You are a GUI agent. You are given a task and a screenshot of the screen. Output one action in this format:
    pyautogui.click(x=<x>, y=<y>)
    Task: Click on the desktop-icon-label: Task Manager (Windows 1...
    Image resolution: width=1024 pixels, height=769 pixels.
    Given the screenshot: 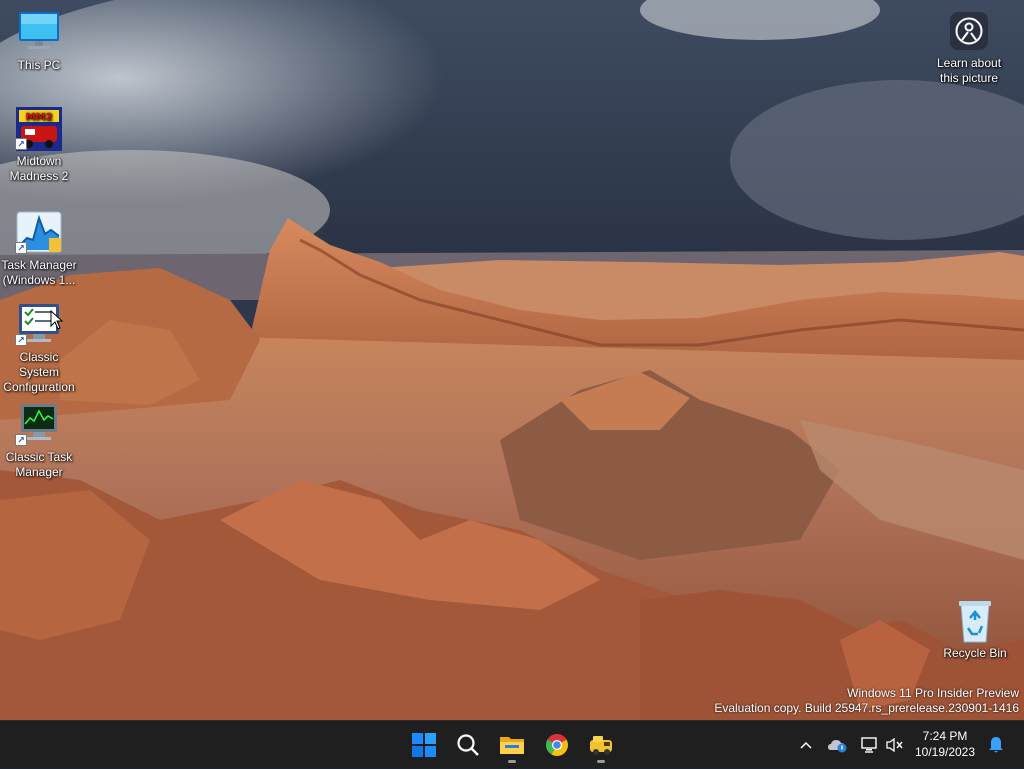 What is the action you would take?
    pyautogui.click(x=39, y=272)
    